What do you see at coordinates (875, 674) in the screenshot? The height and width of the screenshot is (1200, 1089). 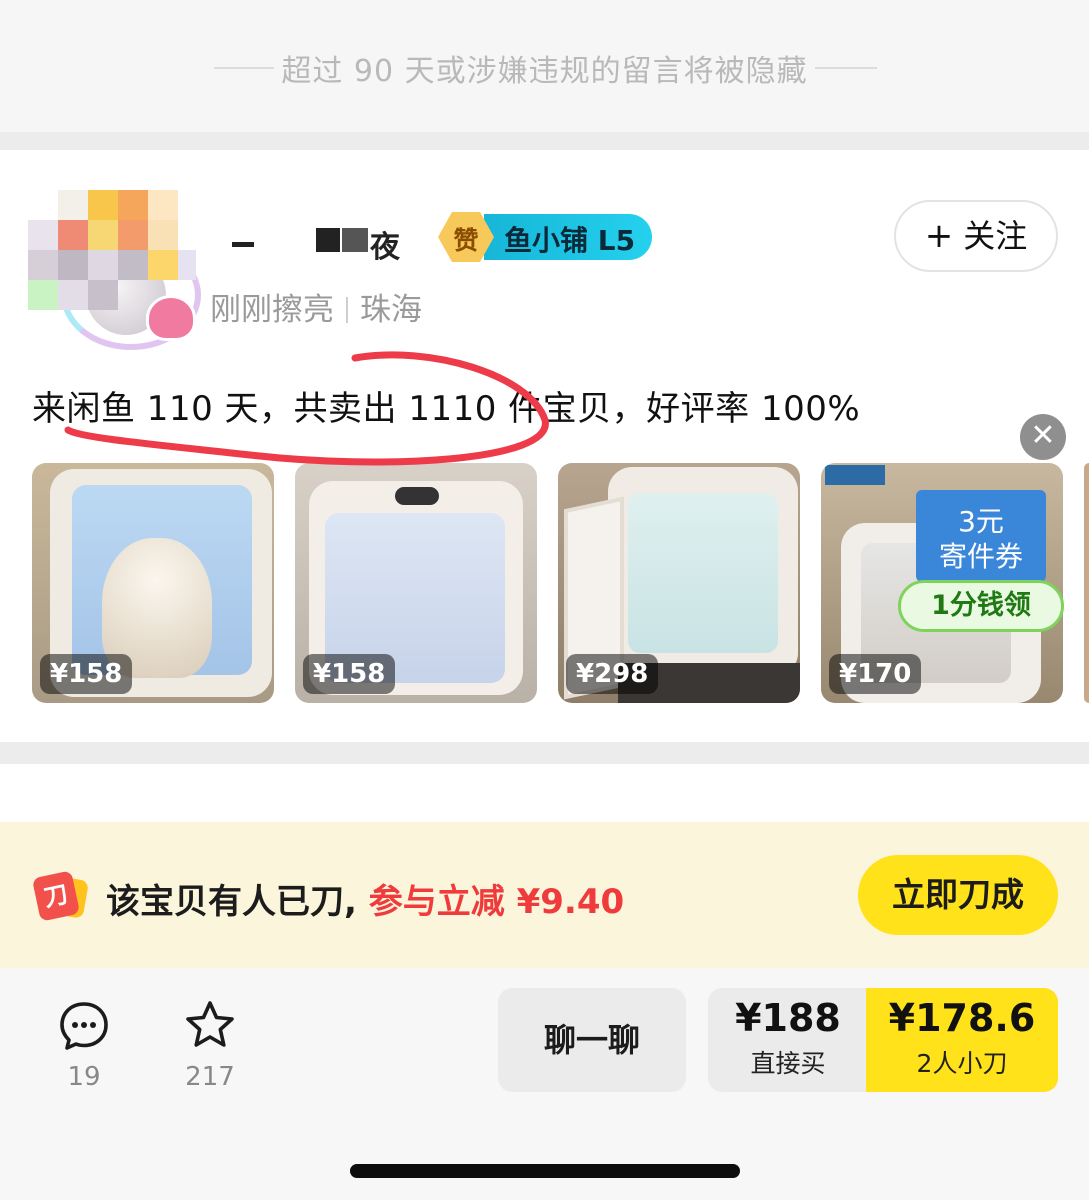 I see `product-price: ¥170` at bounding box center [875, 674].